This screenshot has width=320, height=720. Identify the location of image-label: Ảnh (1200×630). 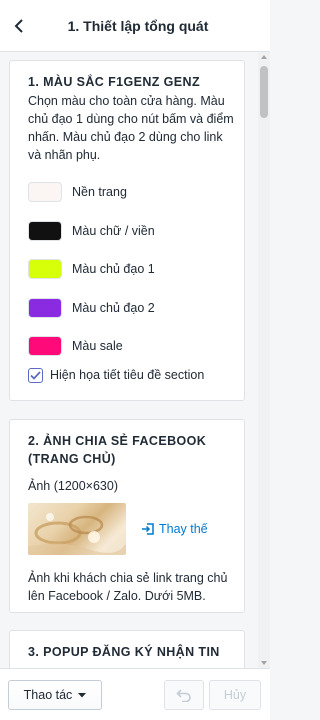
(73, 486).